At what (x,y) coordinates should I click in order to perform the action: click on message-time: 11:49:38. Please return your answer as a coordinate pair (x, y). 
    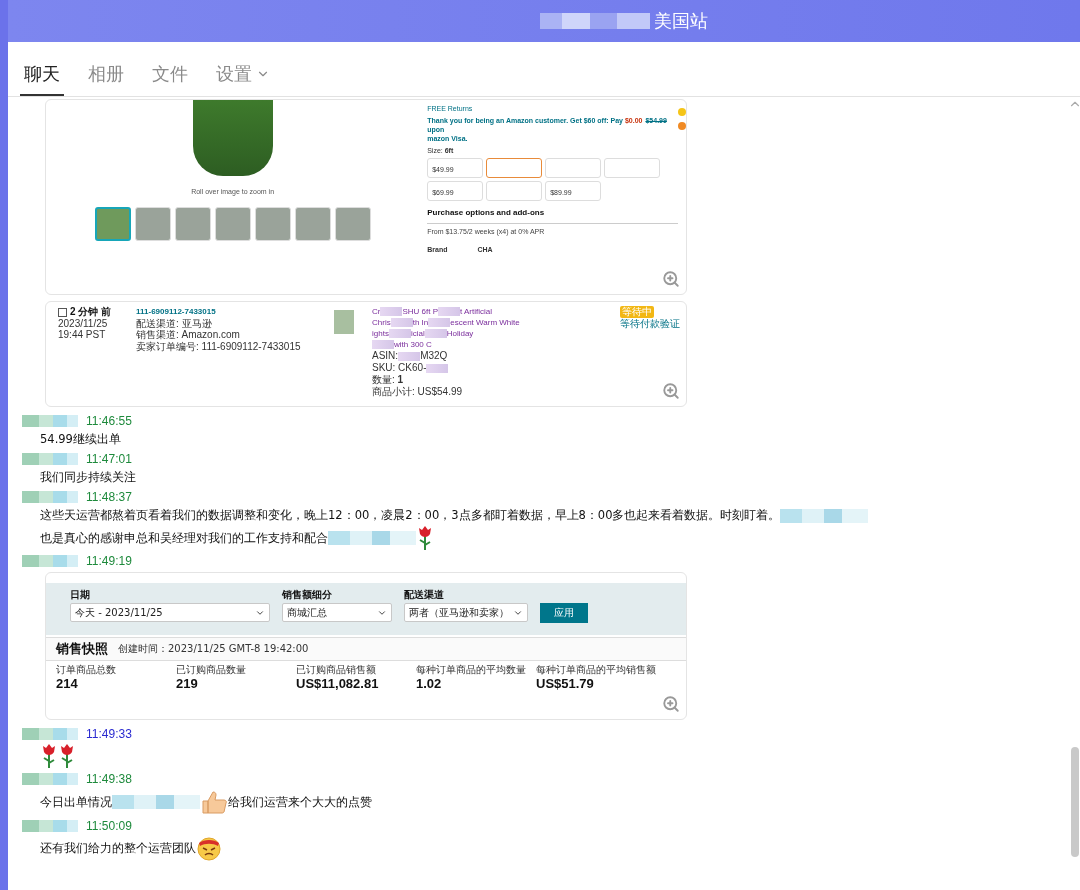
    Looking at the image, I should click on (109, 778).